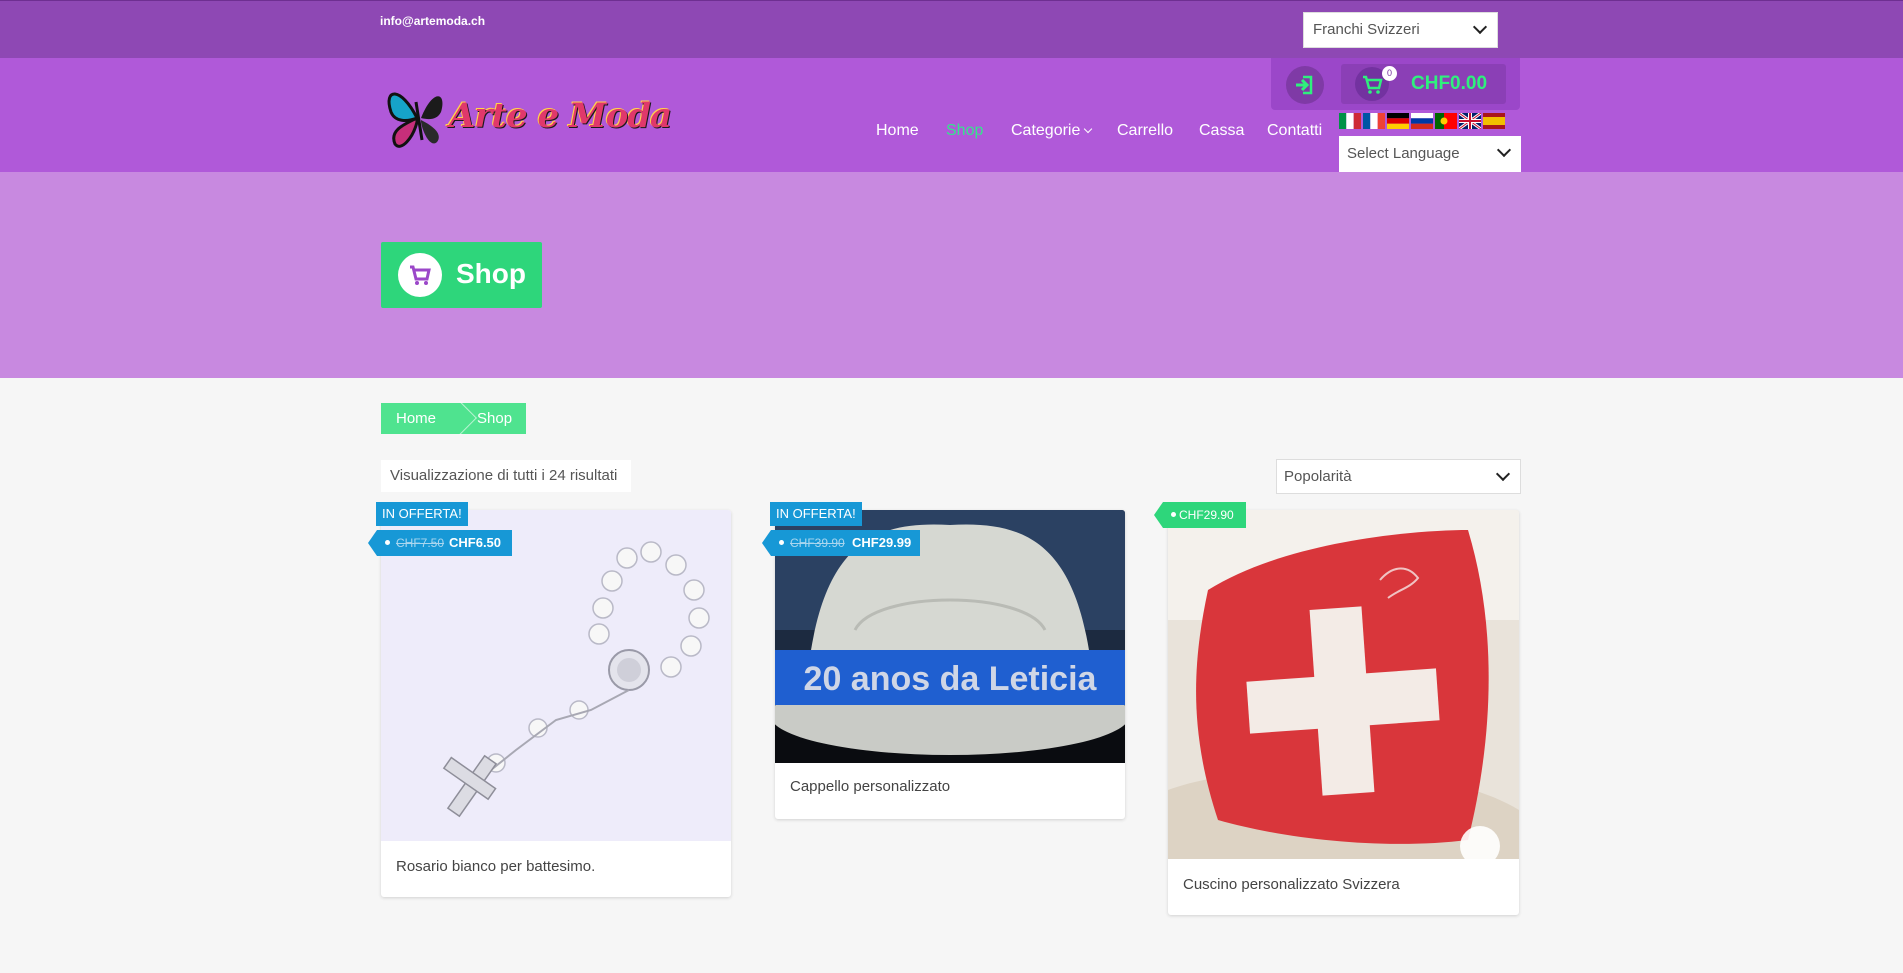 Image resolution: width=1903 pixels, height=973 pixels. Describe the element at coordinates (1343, 684) in the screenshot. I see `product-image-pillow` at that location.